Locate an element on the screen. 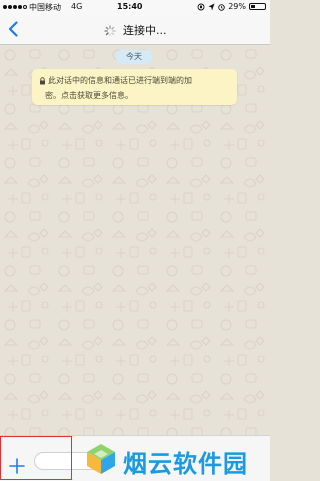  battery-icon is located at coordinates (257, 6).